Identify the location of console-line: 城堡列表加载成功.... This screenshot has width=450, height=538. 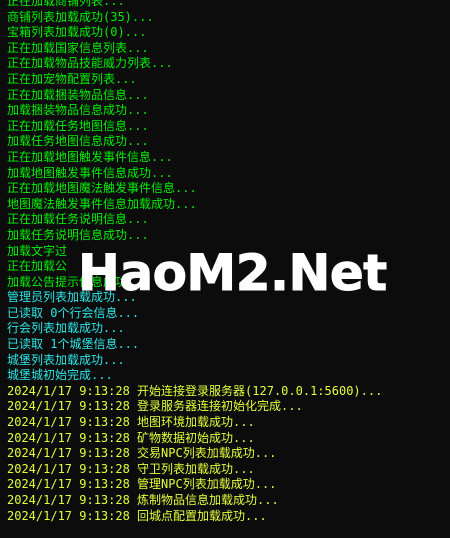
(66, 359).